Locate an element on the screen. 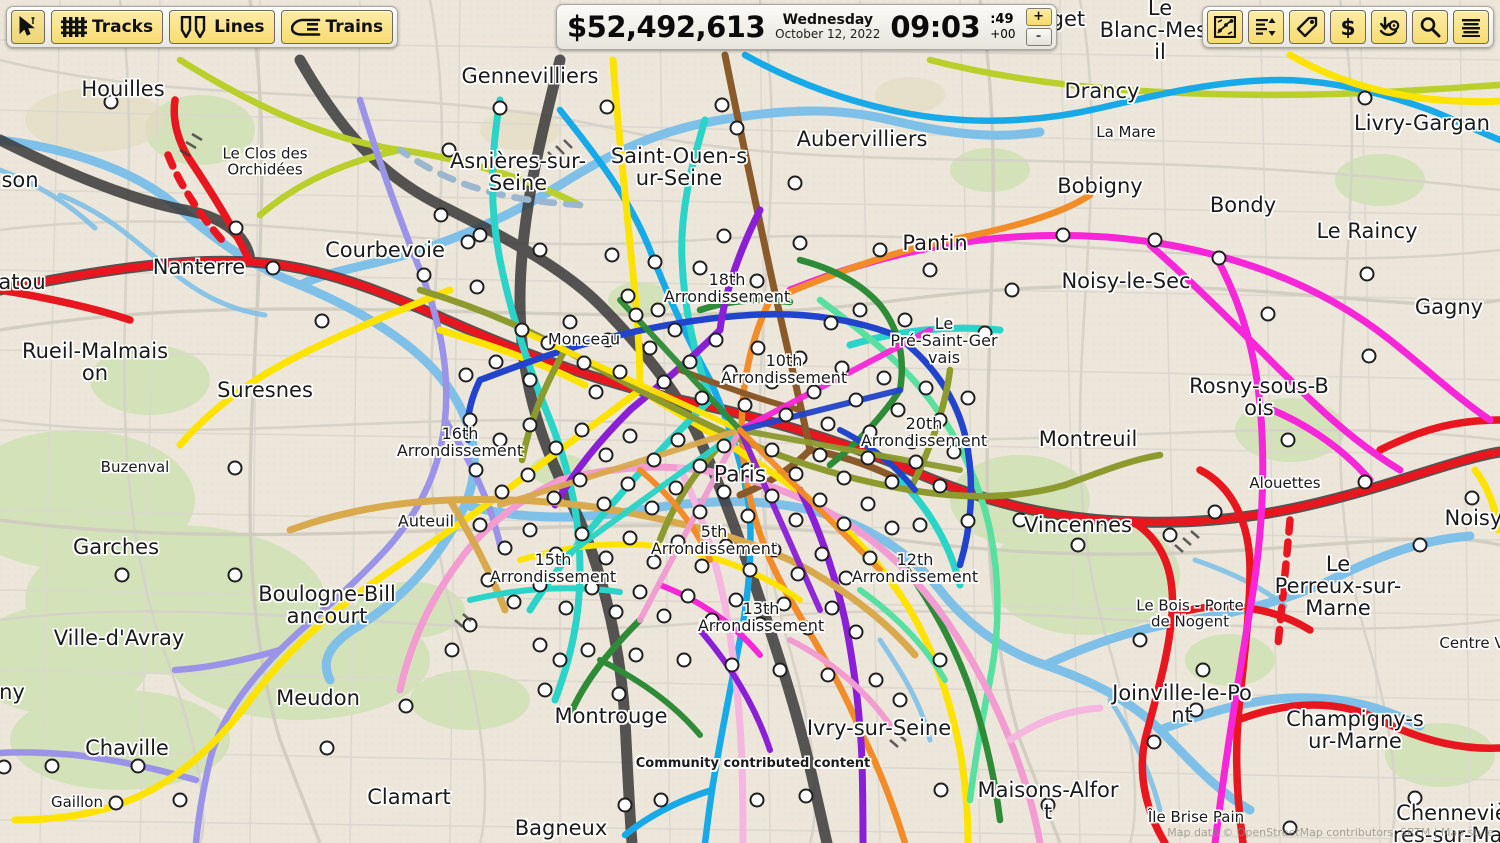  finances-button: $ is located at coordinates (1348, 27).